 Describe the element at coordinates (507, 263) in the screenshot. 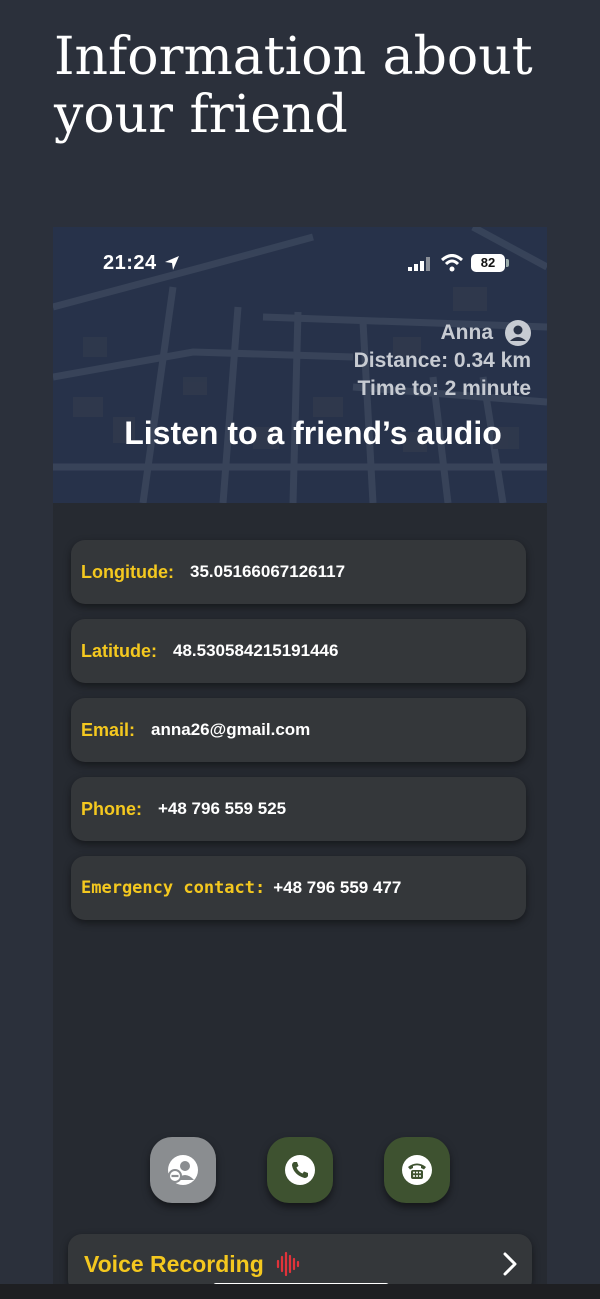

I see `battery-tip` at that location.